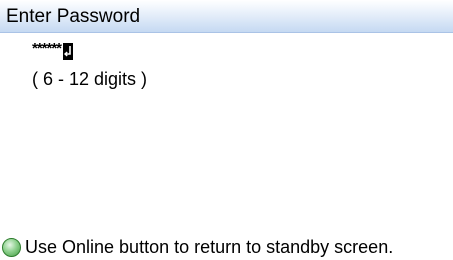 The image size is (453, 260). I want to click on password-masked-value: ******, so click(47, 48).